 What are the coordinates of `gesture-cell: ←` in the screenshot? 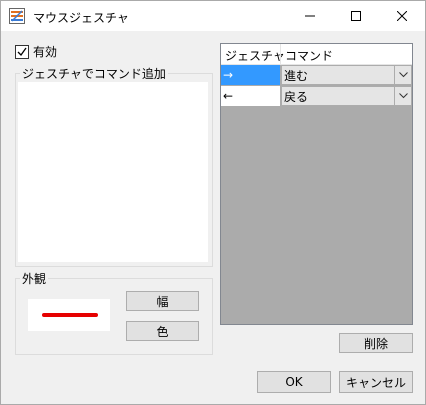 It's located at (250, 96).